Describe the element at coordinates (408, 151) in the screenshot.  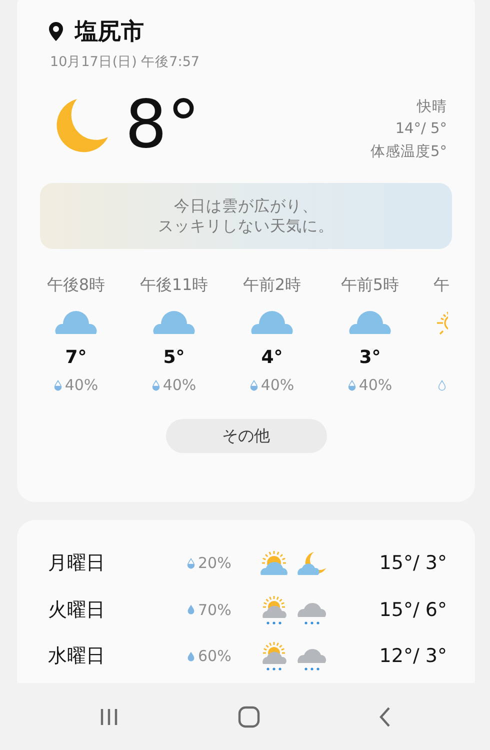
I see `feels-like: 体感温度5°` at that location.